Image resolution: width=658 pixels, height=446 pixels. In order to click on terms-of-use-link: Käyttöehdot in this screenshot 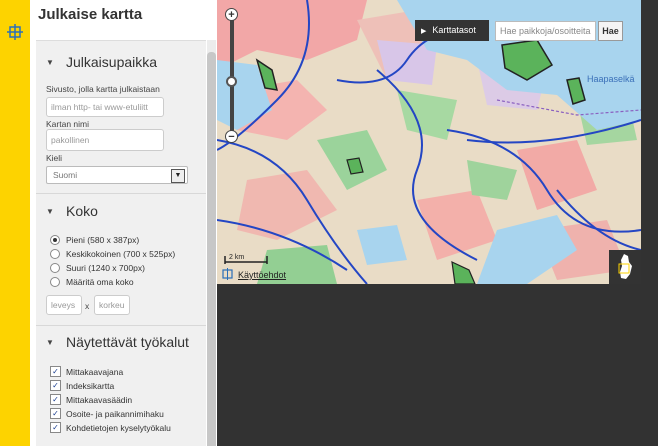, I will do `click(262, 275)`.